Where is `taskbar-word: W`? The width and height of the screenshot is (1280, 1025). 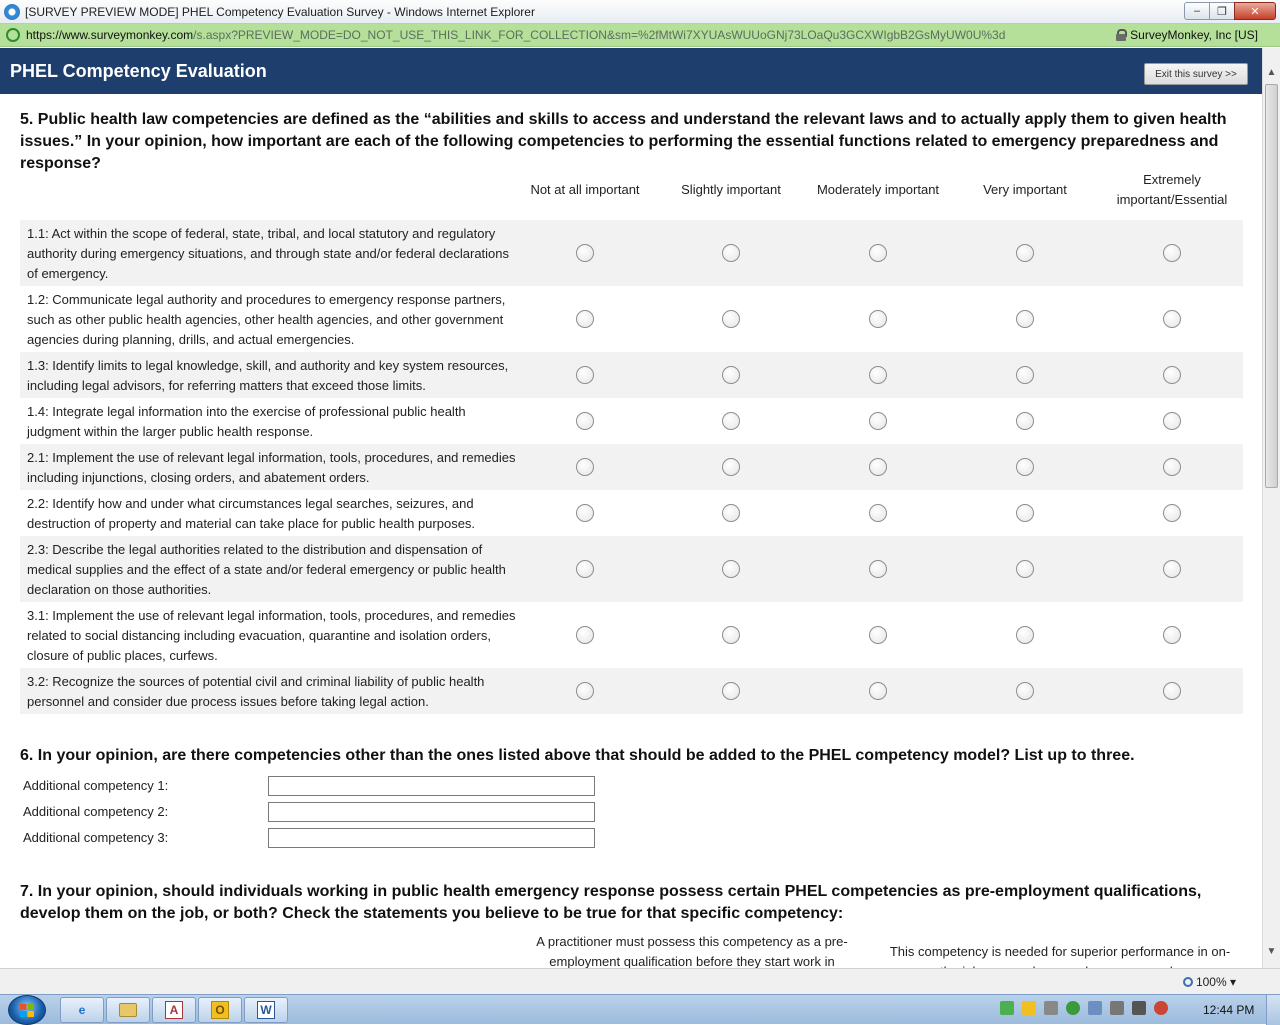
taskbar-word: W is located at coordinates (266, 1010).